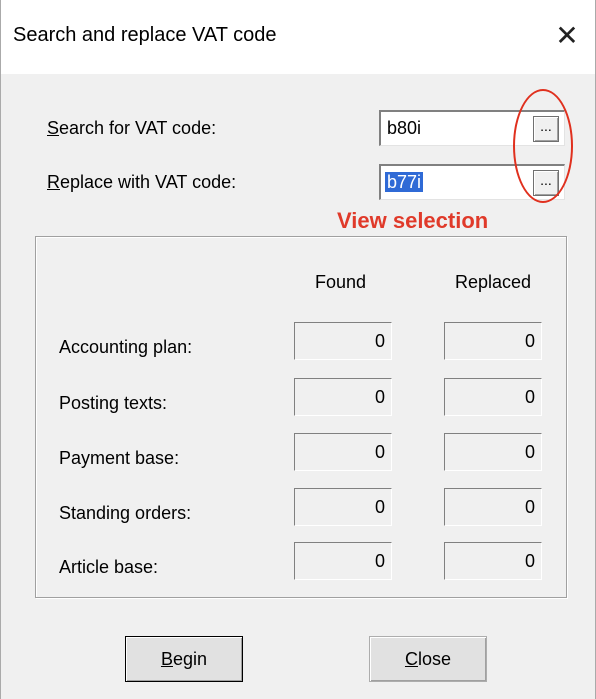 The image size is (596, 699). What do you see at coordinates (132, 128) in the screenshot?
I see `search-label: Search for VAT code:` at bounding box center [132, 128].